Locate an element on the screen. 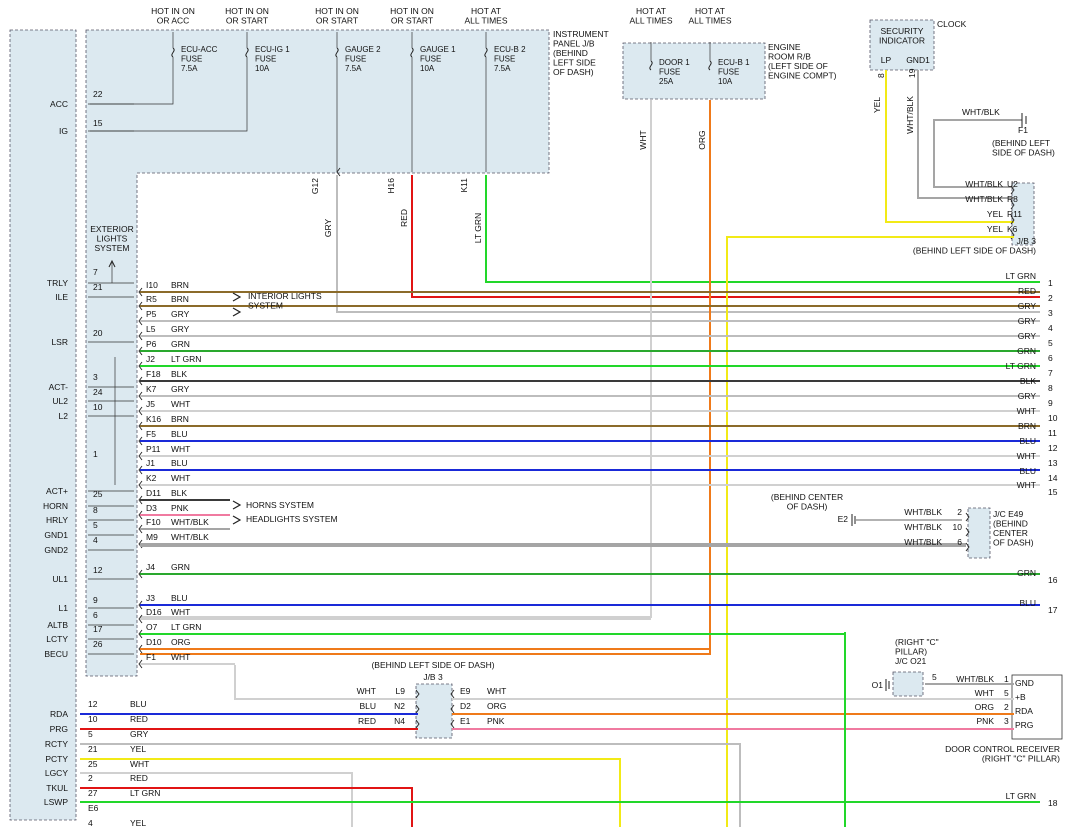  output-number: 3 is located at coordinates (1050, 313).